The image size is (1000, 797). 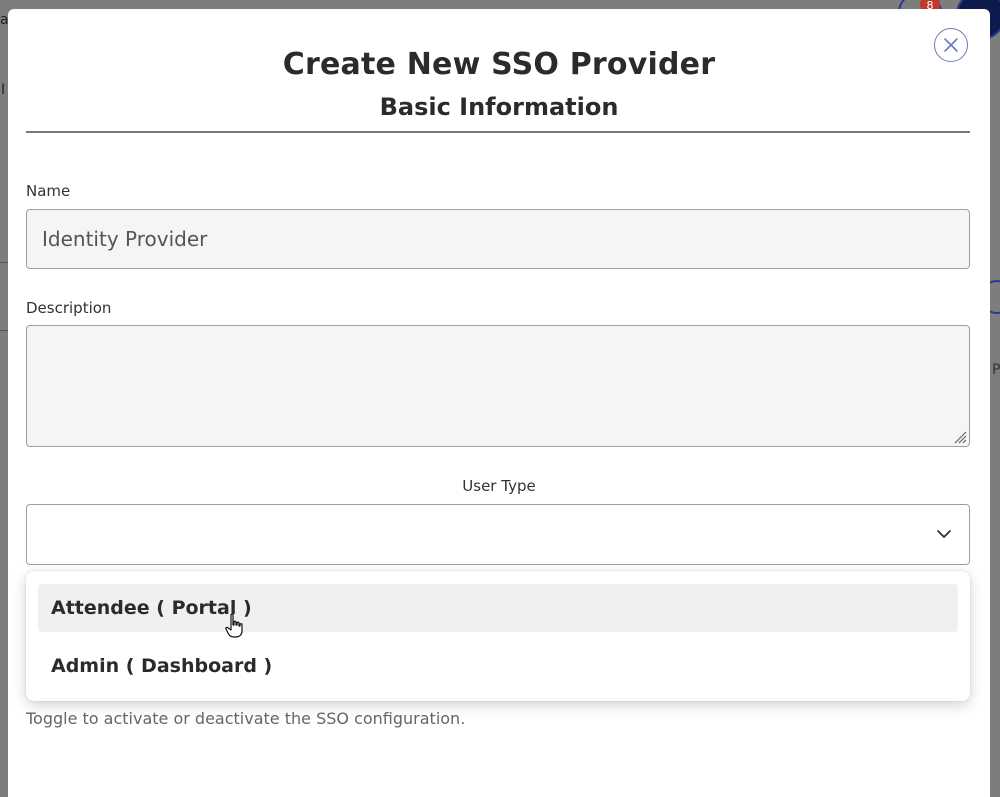 I want to click on user-type-label: User Type, so click(x=499, y=486).